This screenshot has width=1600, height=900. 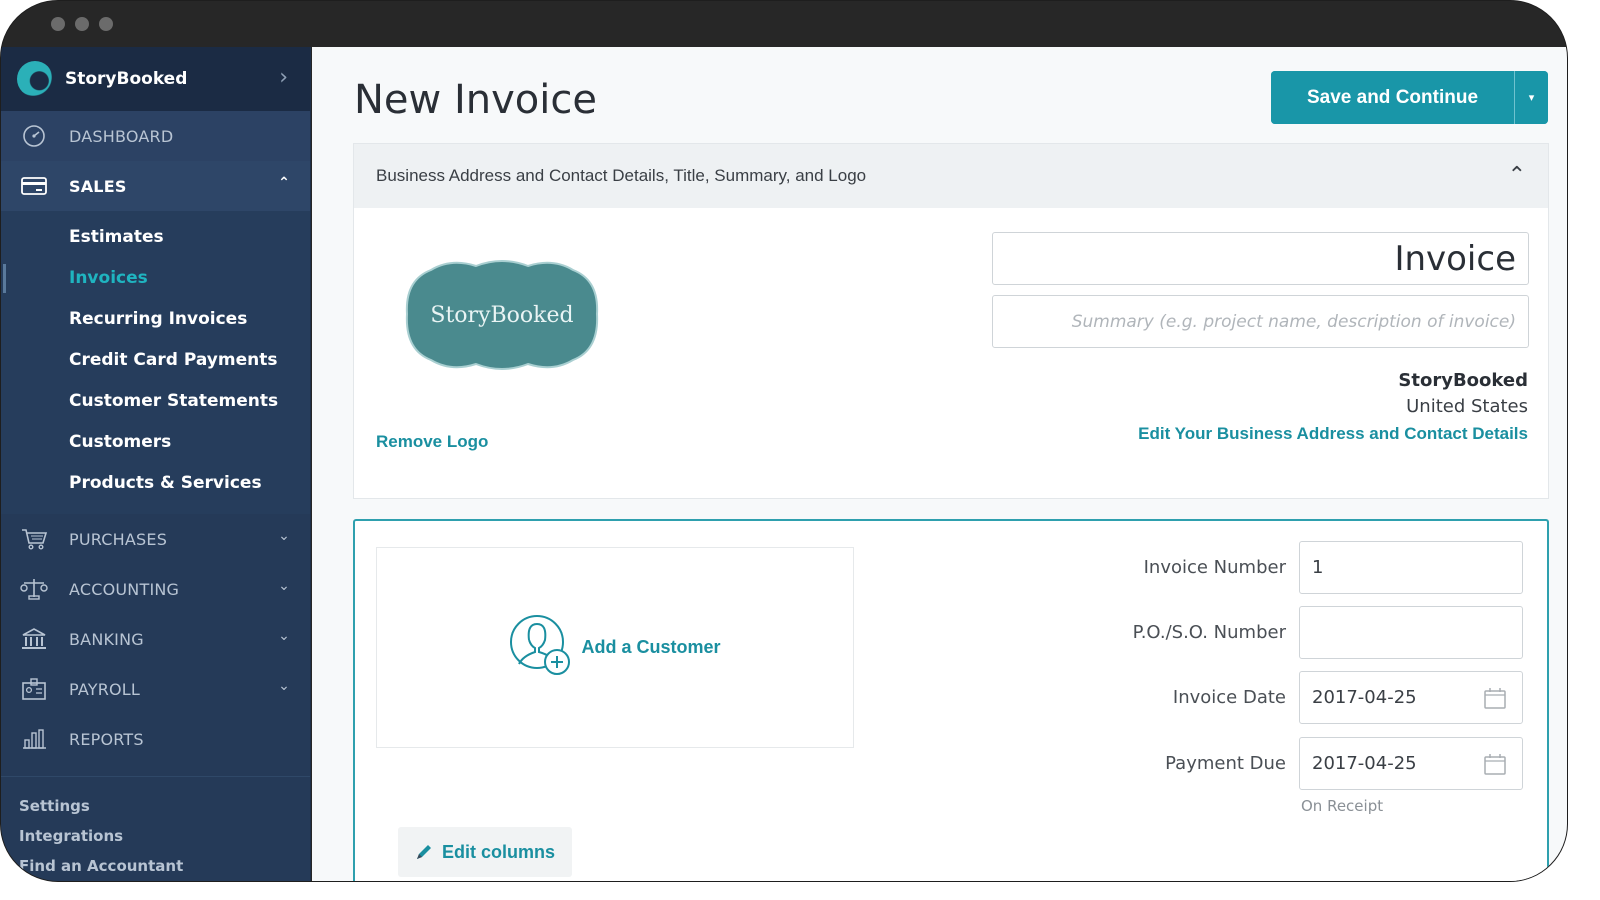 What do you see at coordinates (499, 851) in the screenshot?
I see `edit-columns-label: Edit columns` at bounding box center [499, 851].